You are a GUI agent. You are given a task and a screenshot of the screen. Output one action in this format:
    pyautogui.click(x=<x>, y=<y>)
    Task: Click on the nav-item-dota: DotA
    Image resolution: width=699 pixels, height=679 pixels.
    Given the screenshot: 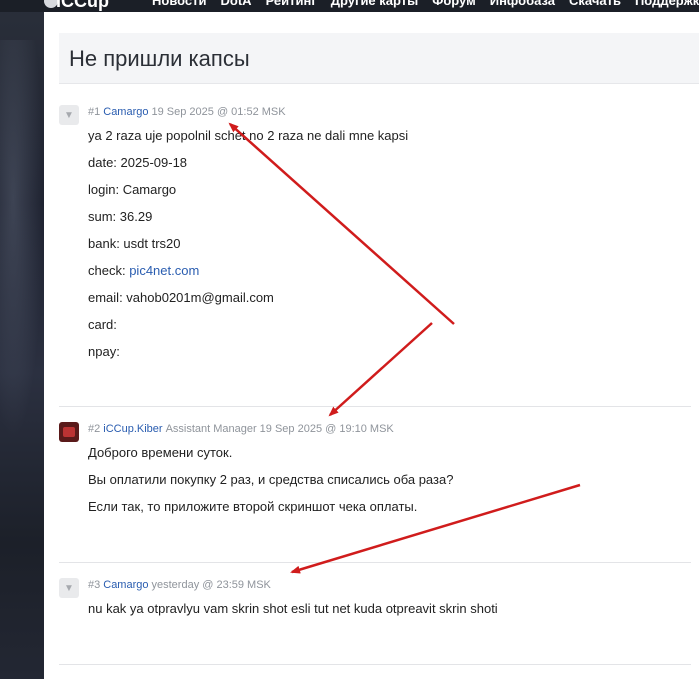 What is the action you would take?
    pyautogui.click(x=236, y=4)
    